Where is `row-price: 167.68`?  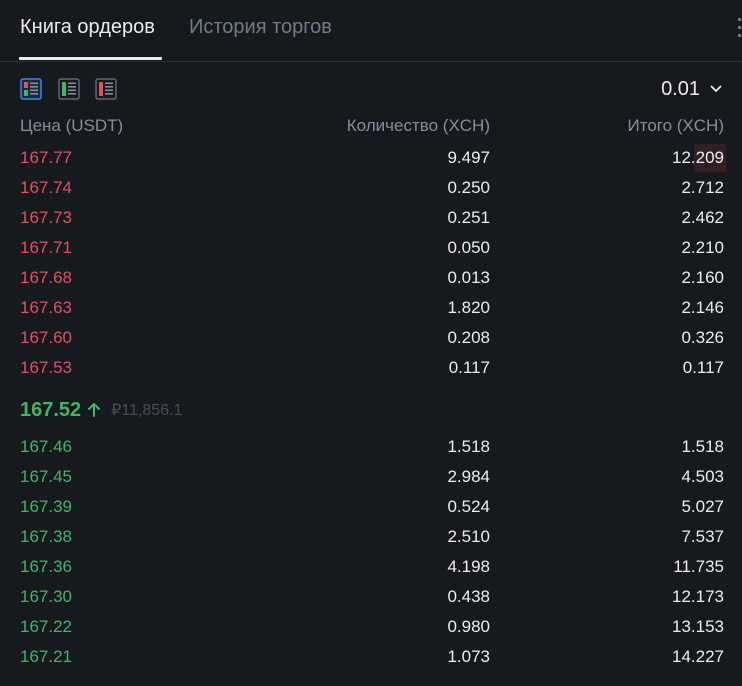 row-price: 167.68 is located at coordinates (46, 277).